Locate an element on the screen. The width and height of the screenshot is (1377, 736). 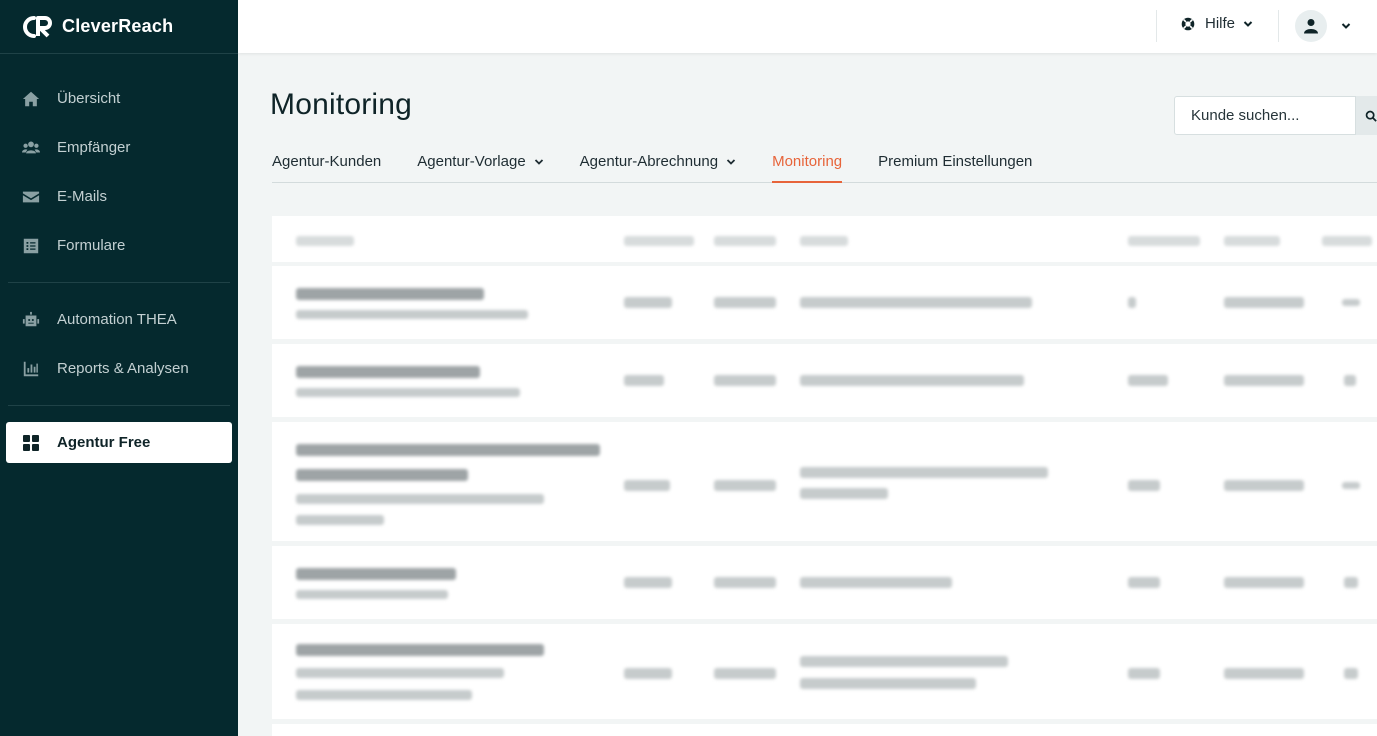
sidebar-main-nav: Übersicht Empfänger E-Mails Formulare is located at coordinates (119, 168).